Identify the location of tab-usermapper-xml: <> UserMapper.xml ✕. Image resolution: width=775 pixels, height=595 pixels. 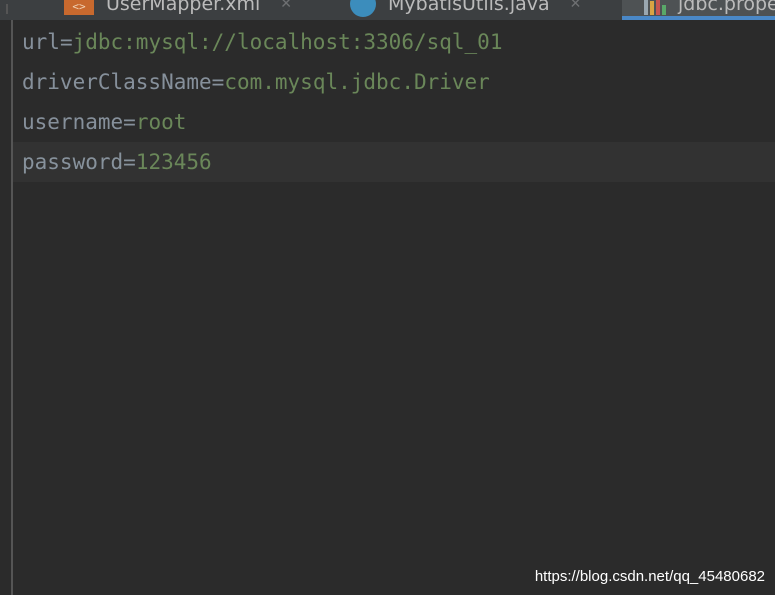
(178, 10).